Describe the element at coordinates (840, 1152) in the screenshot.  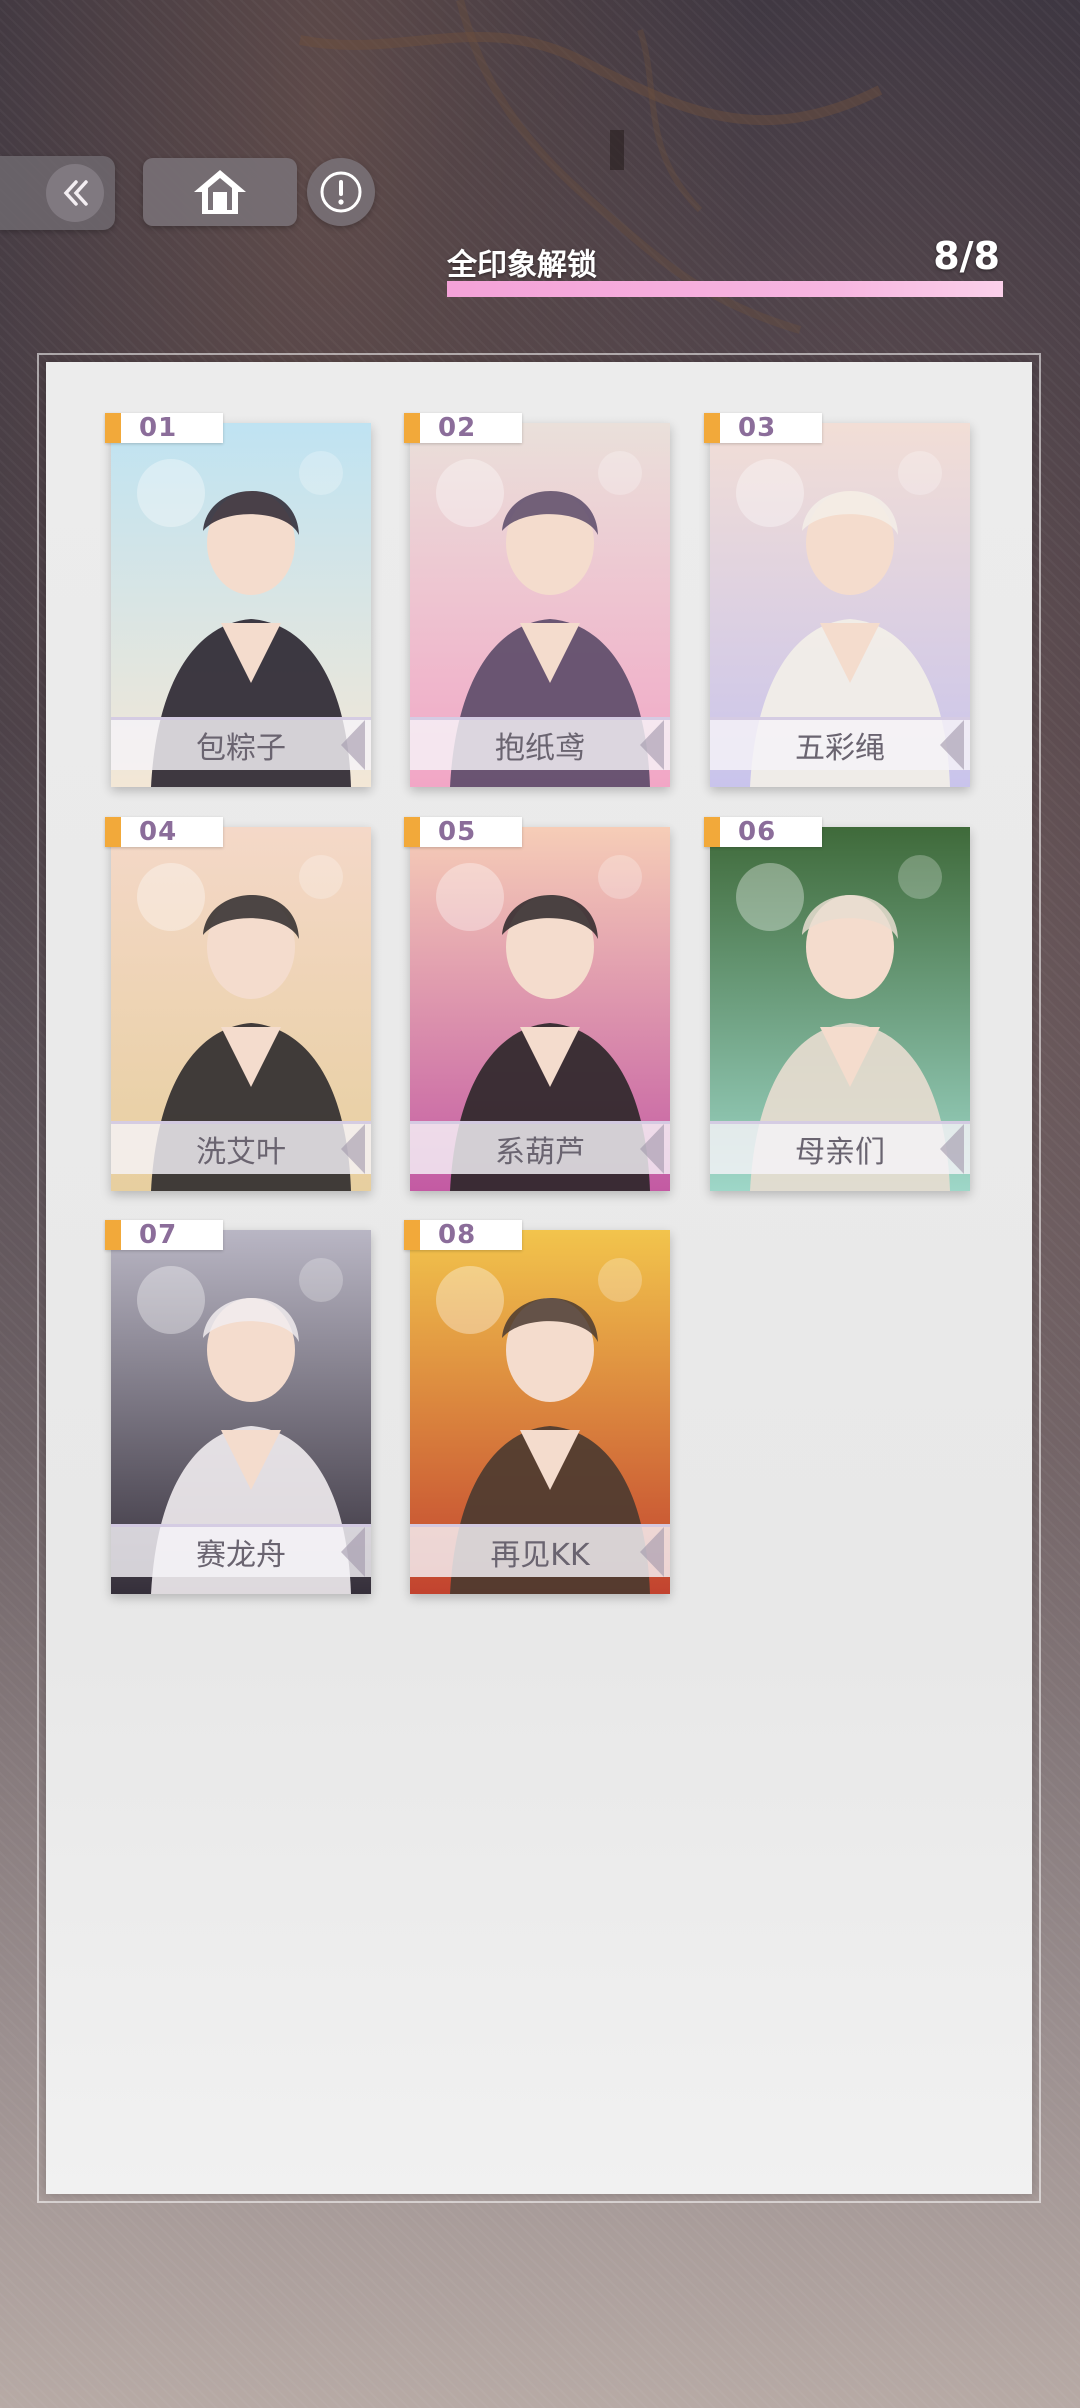
I see `card-title: 母亲们` at that location.